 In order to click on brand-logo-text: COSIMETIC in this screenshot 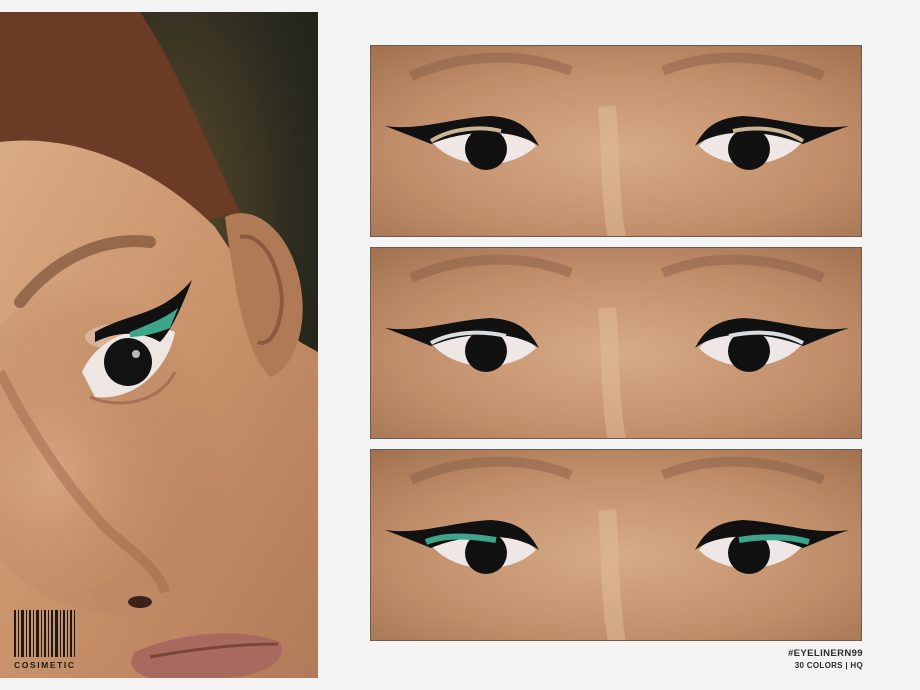, I will do `click(45, 665)`.